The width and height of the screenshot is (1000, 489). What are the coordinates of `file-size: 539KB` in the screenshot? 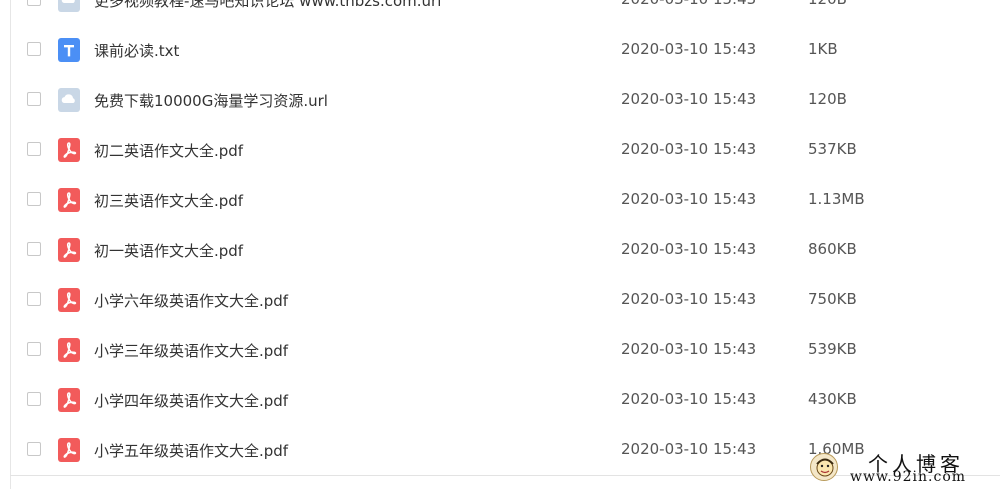 It's located at (832, 349).